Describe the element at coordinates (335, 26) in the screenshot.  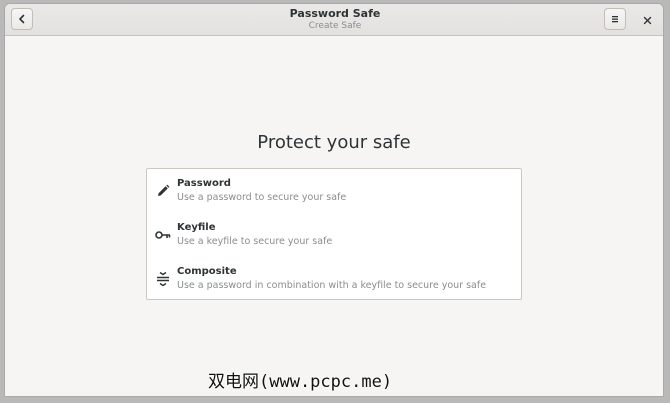
I see `window-subtitle: Create Safe` at that location.